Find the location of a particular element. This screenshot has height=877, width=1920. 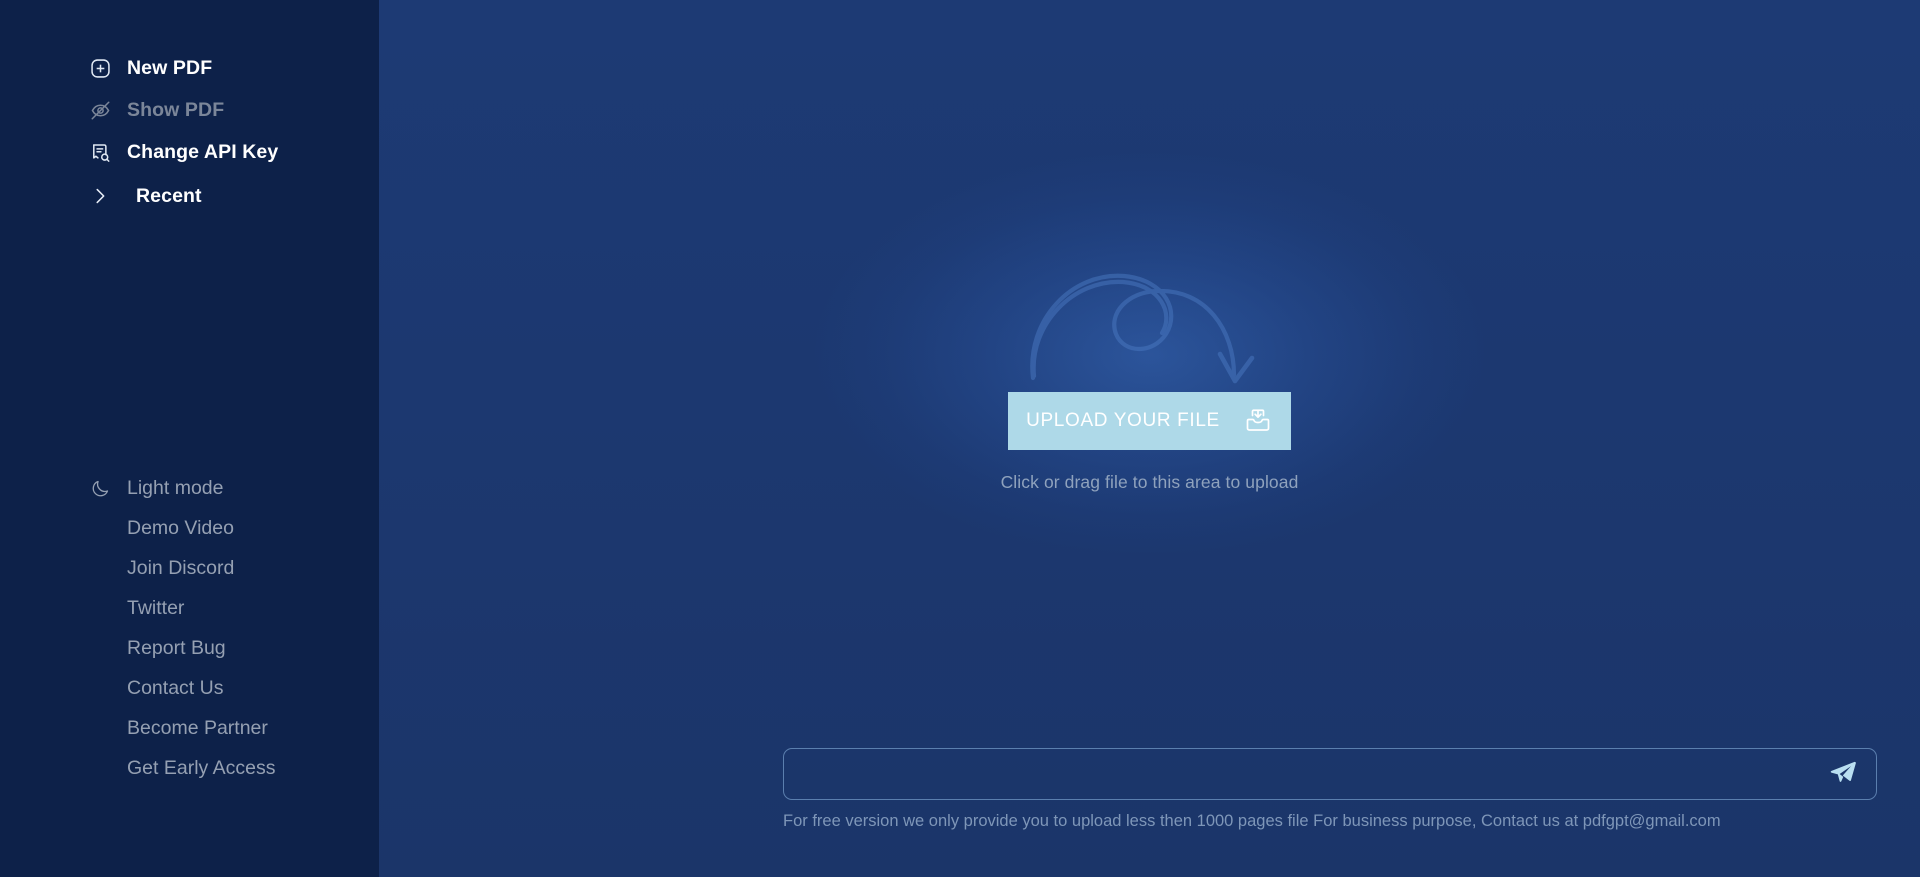

sidebar-item-label: Twitter is located at coordinates (156, 607).